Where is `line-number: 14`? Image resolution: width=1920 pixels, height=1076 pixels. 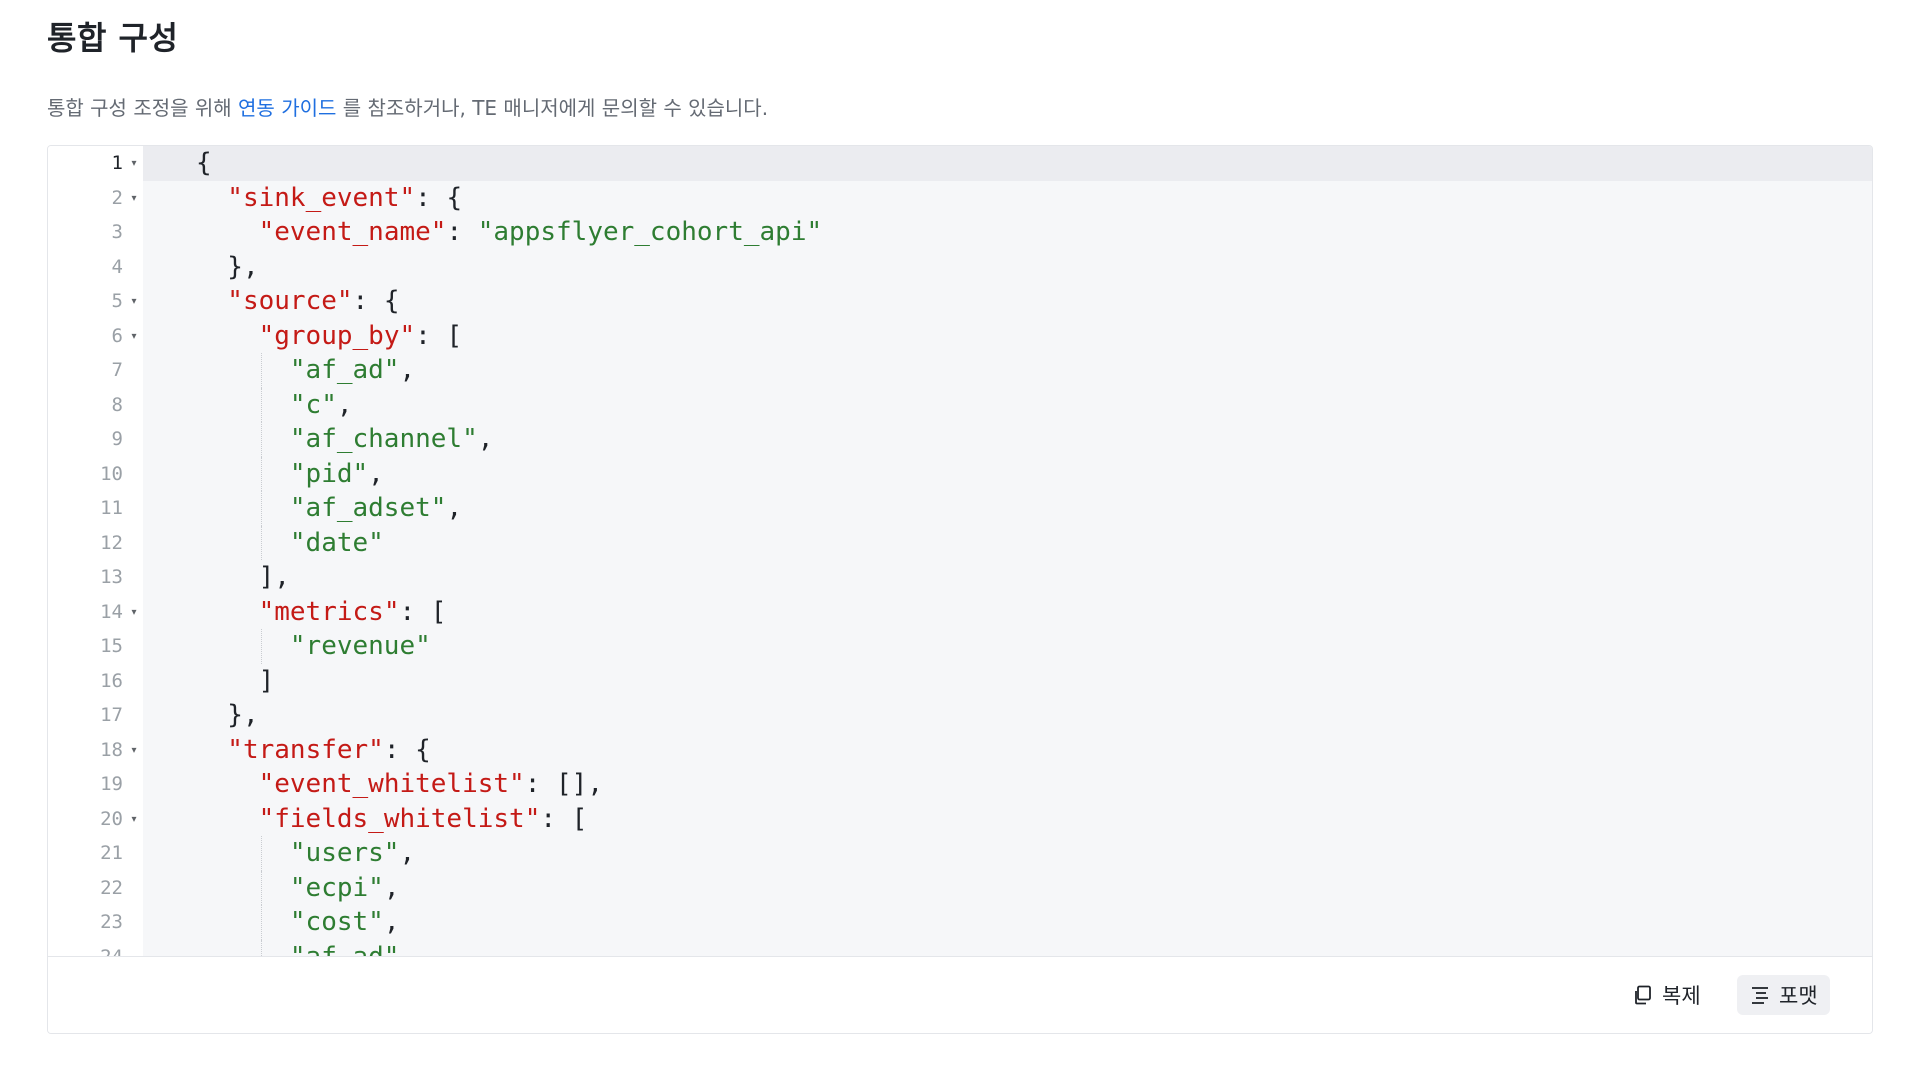 line-number: 14 is located at coordinates (111, 611).